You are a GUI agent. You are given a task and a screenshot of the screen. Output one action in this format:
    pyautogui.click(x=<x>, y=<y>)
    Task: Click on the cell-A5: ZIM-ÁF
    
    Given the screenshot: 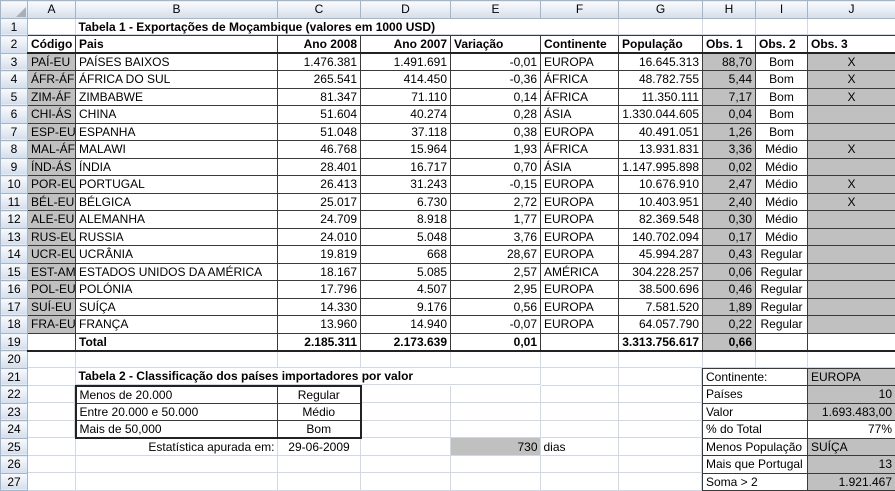 What is the action you would take?
    pyautogui.click(x=51, y=96)
    